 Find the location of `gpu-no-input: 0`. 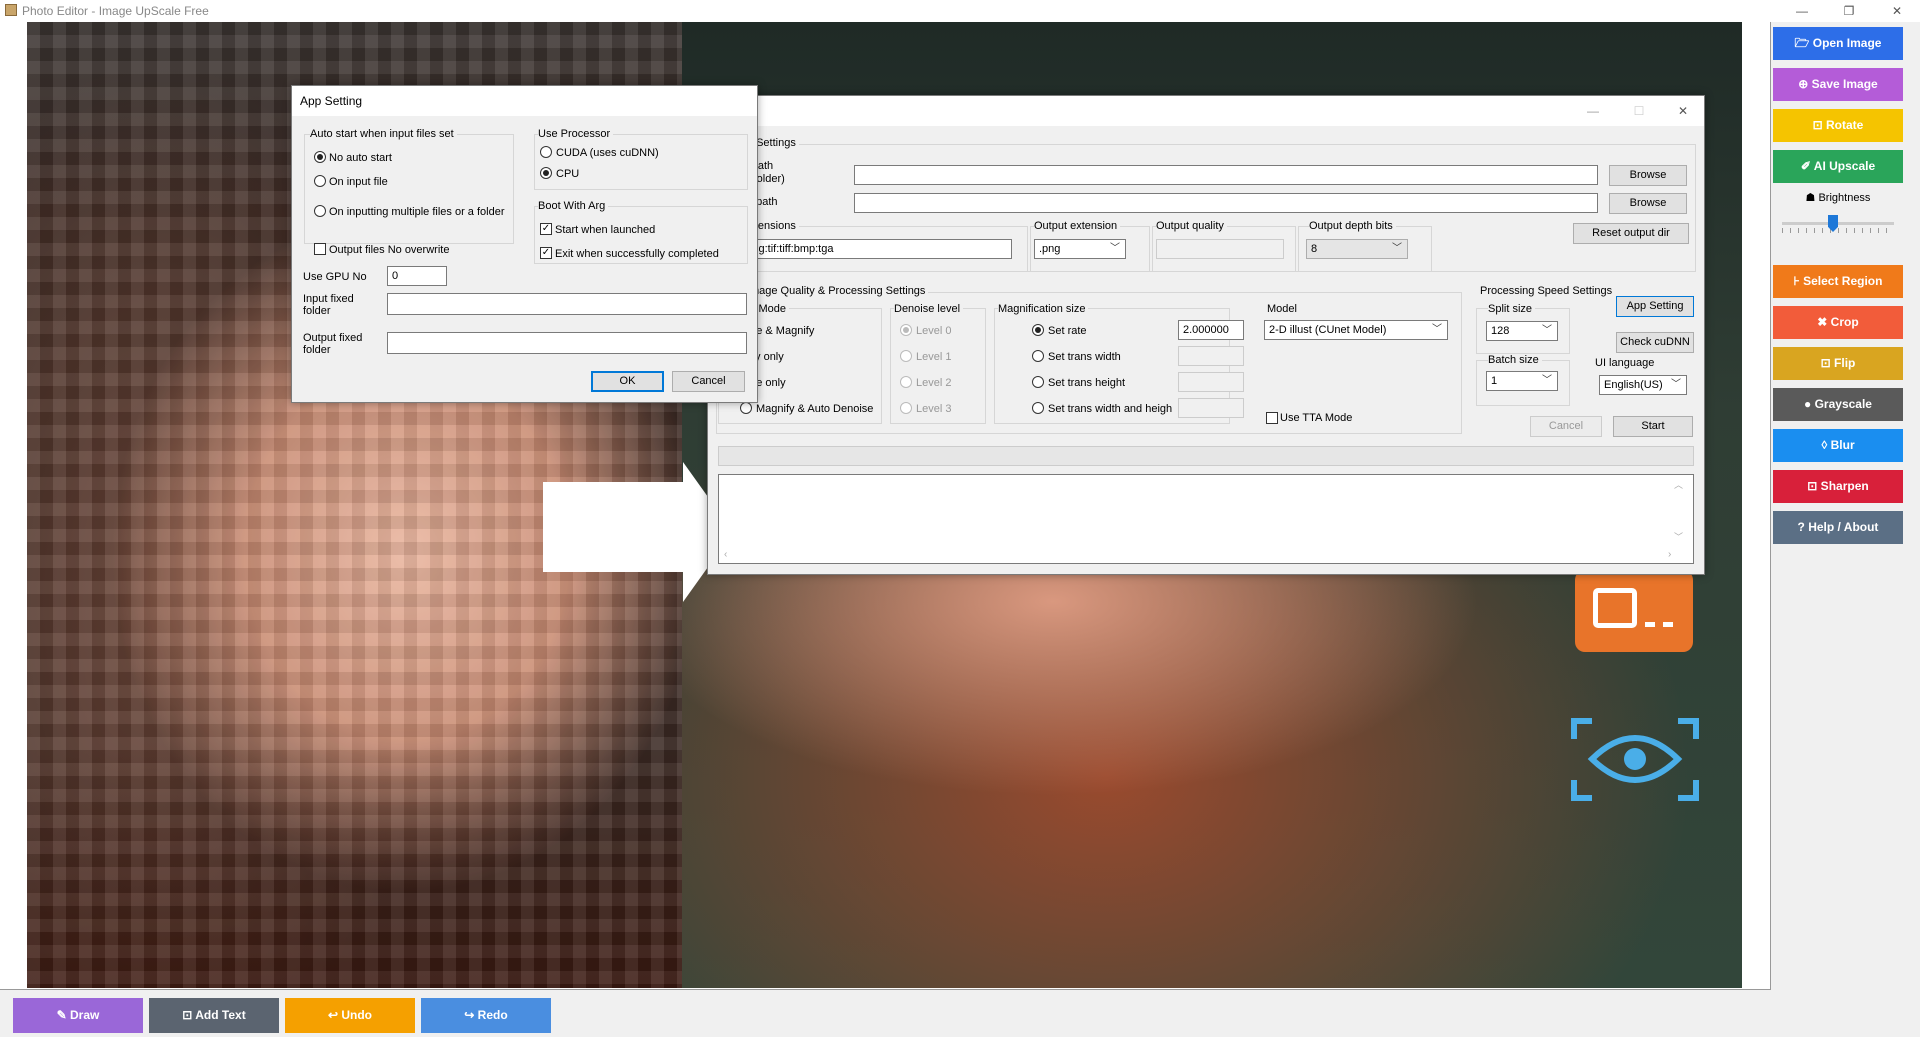

gpu-no-input: 0 is located at coordinates (417, 276).